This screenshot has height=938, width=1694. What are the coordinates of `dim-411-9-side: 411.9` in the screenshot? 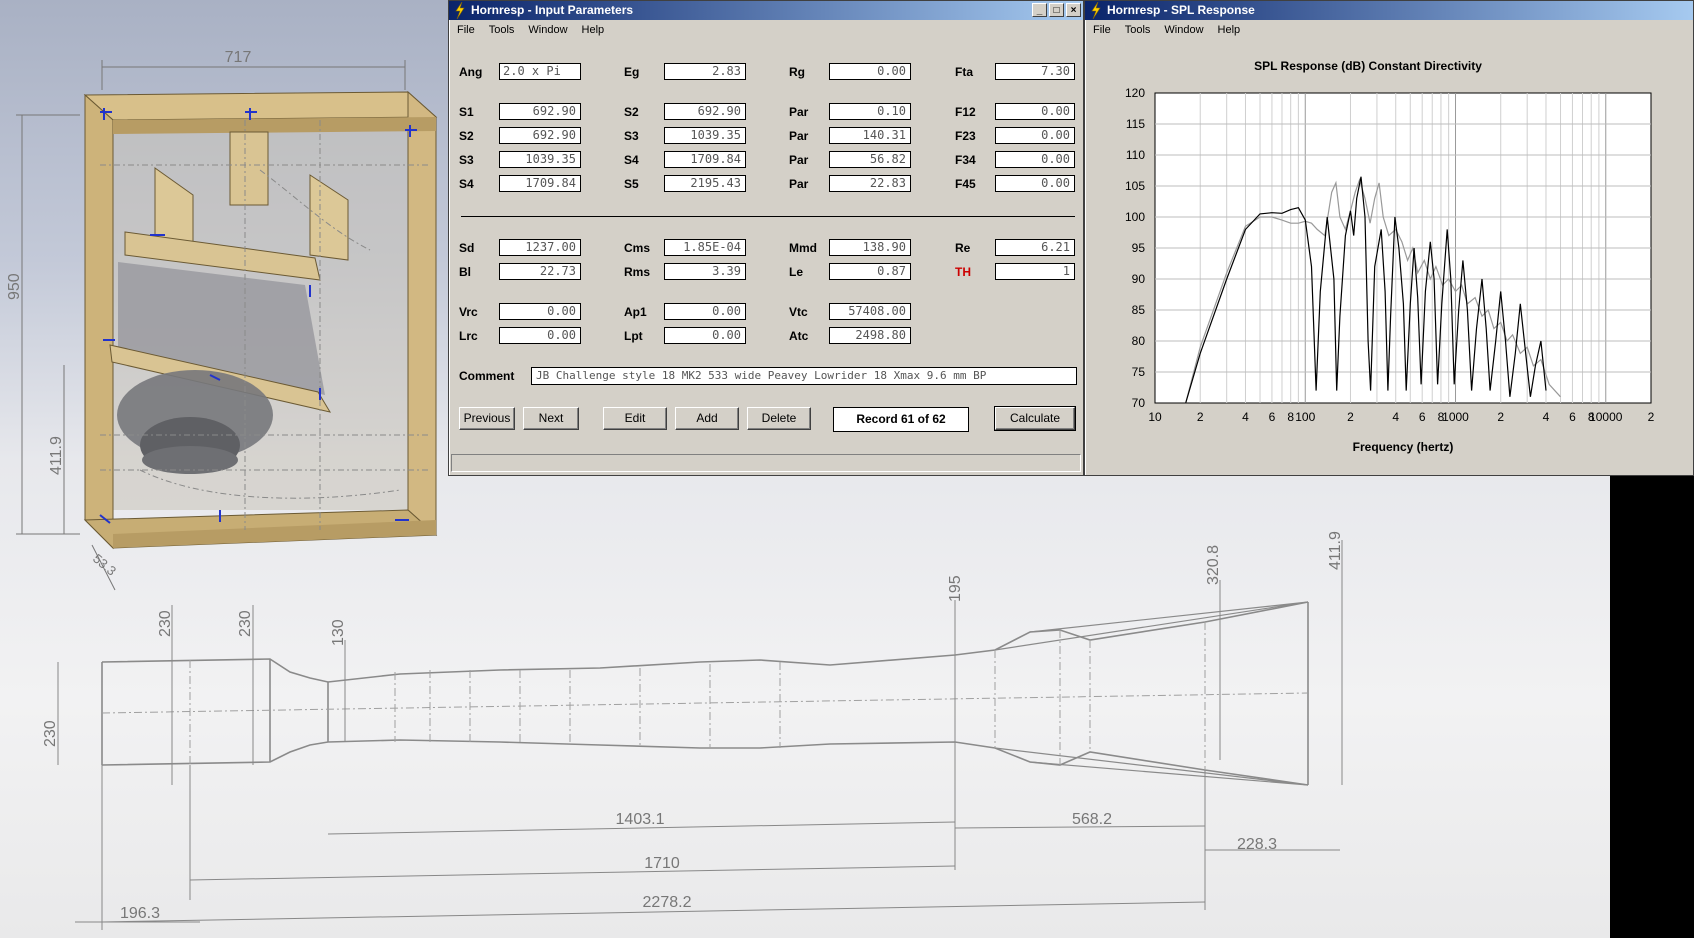 It's located at (56, 455).